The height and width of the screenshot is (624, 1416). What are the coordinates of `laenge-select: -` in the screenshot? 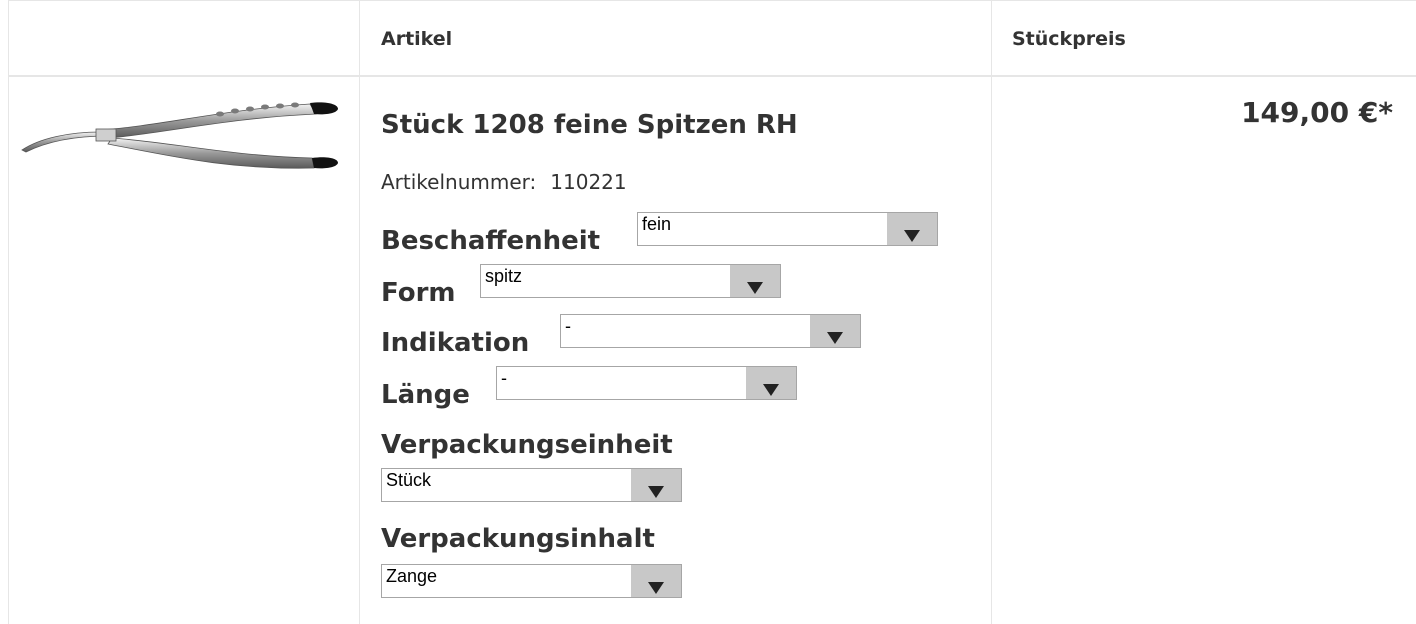 It's located at (646, 383).